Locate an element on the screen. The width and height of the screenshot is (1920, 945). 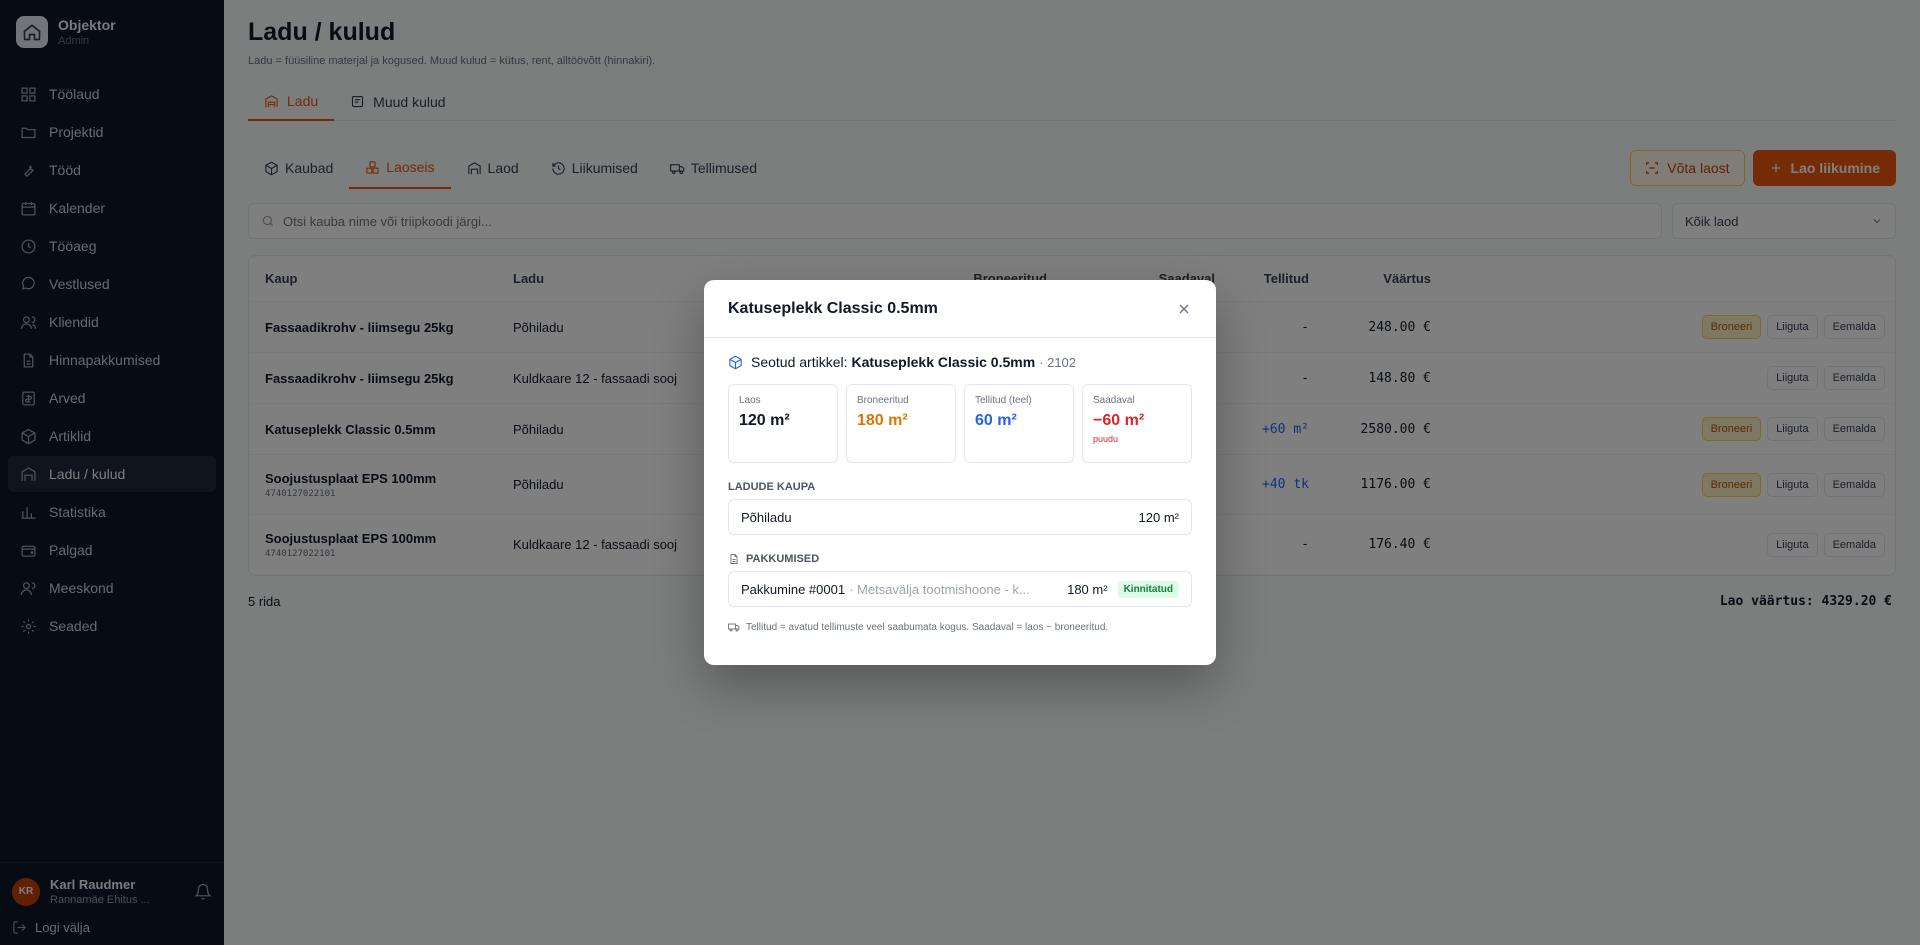
stat-note: puudu is located at coordinates (1106, 439).